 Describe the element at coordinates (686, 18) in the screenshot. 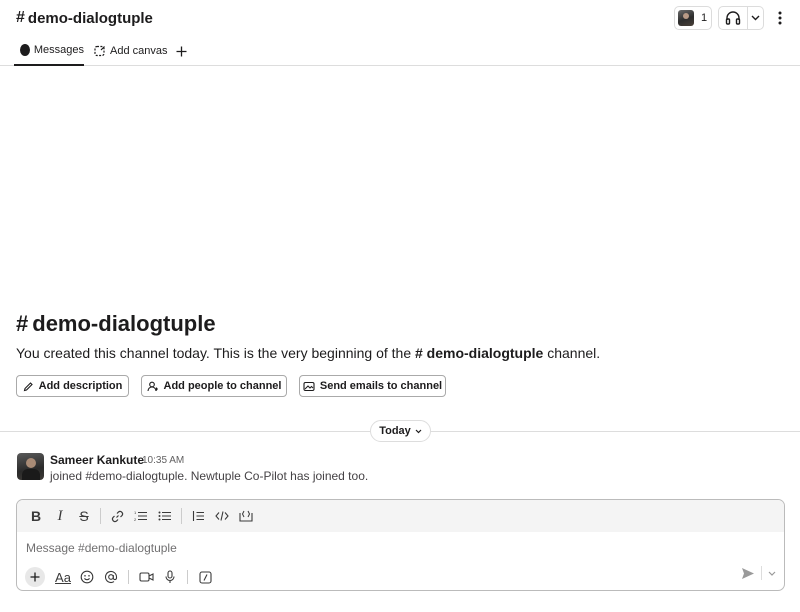

I see `member-avatar` at that location.